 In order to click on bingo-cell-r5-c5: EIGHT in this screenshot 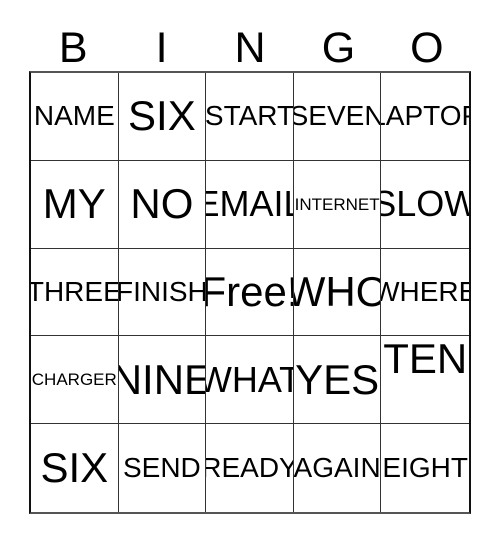, I will do `click(425, 468)`.